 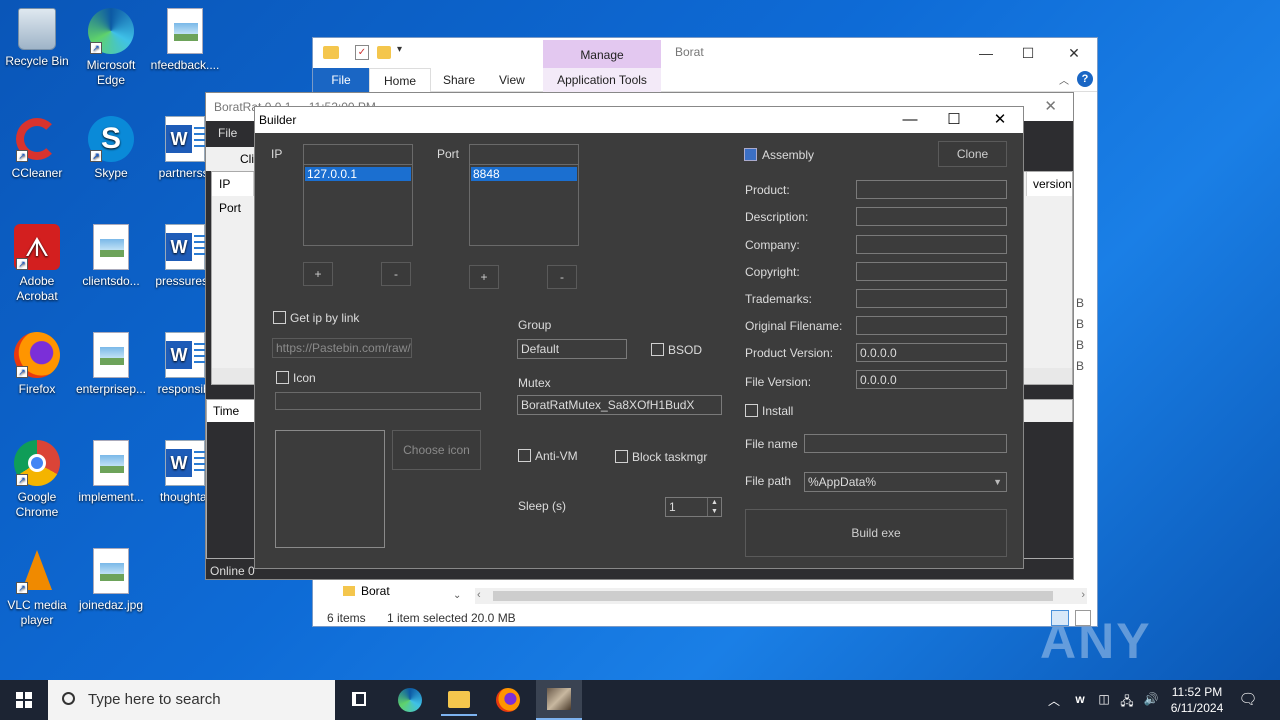 What do you see at coordinates (621, 456) in the screenshot?
I see `block-taskmgr-checkbox` at bounding box center [621, 456].